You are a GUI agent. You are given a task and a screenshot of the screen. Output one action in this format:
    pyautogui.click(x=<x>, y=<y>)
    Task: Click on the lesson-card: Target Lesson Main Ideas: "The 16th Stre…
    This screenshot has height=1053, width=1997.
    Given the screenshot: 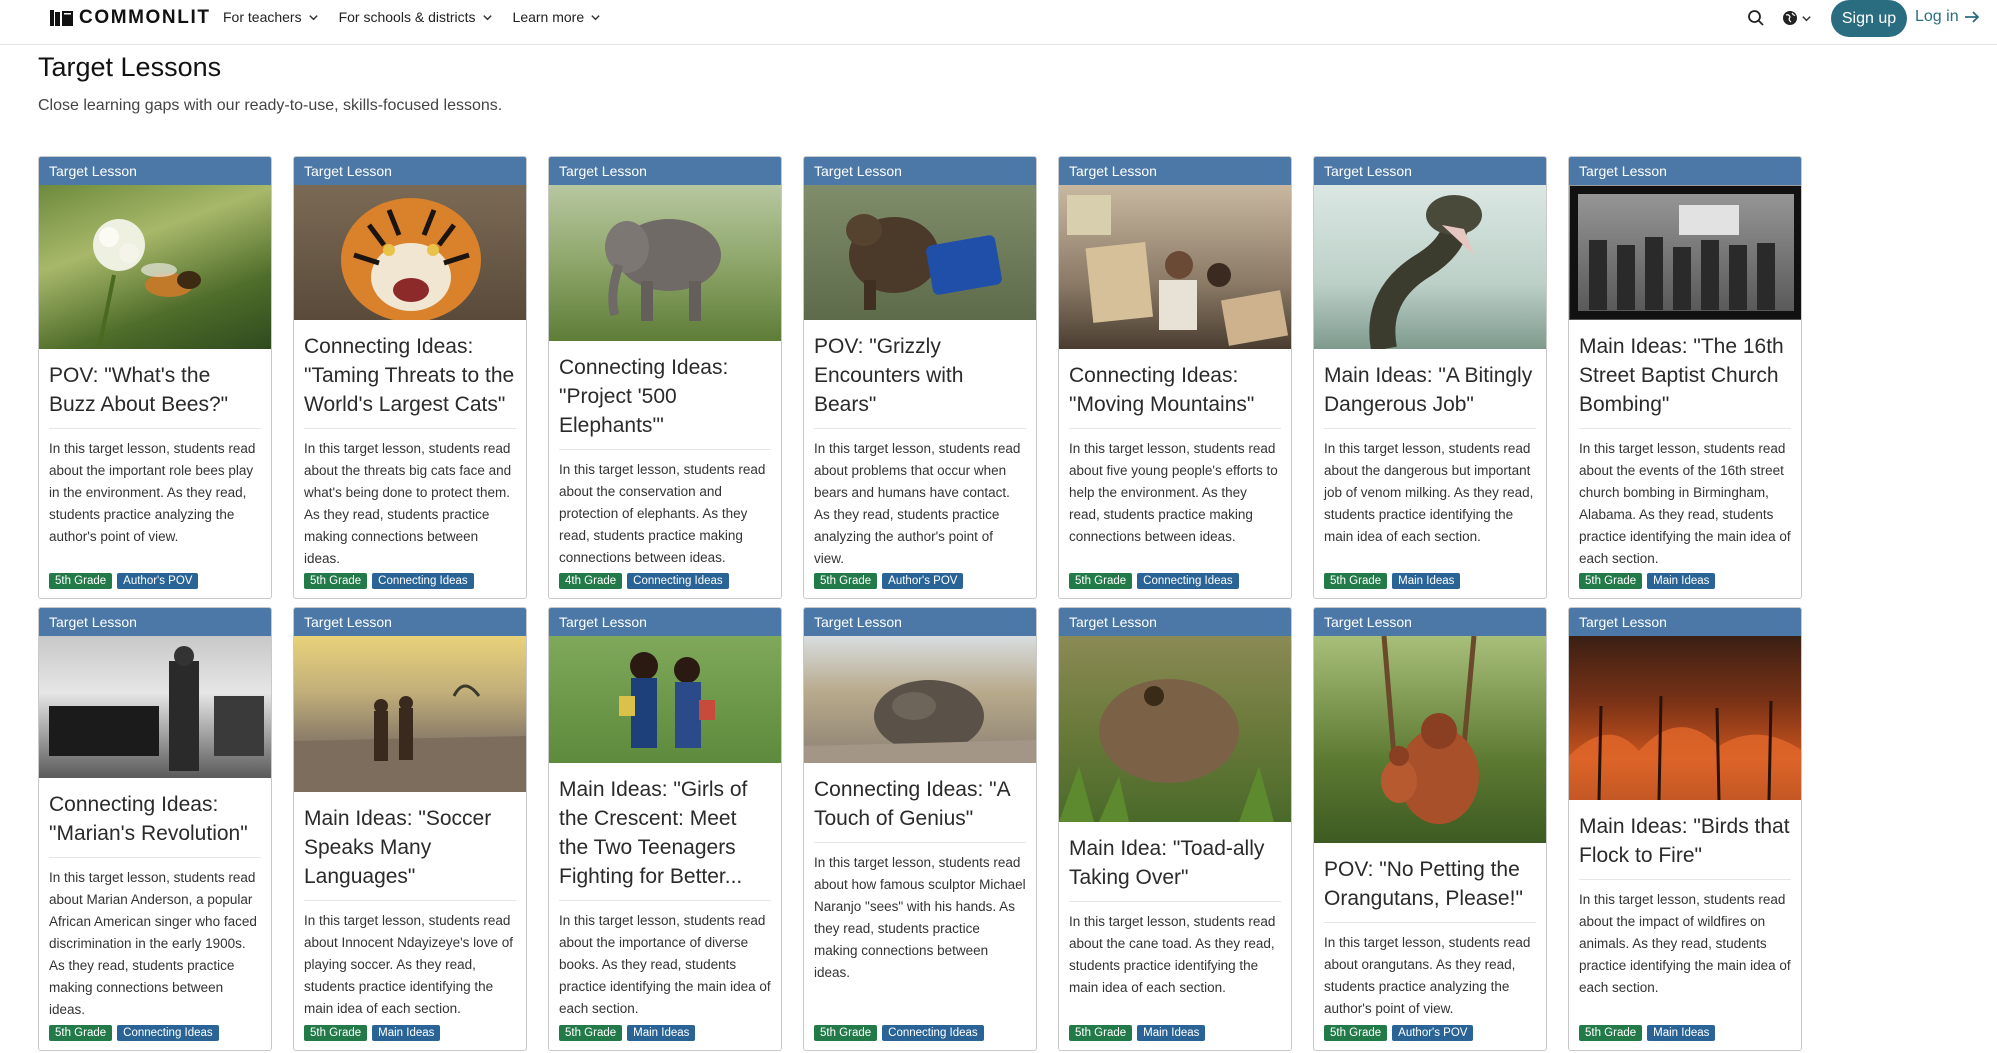 What is the action you would take?
    pyautogui.click(x=1685, y=377)
    